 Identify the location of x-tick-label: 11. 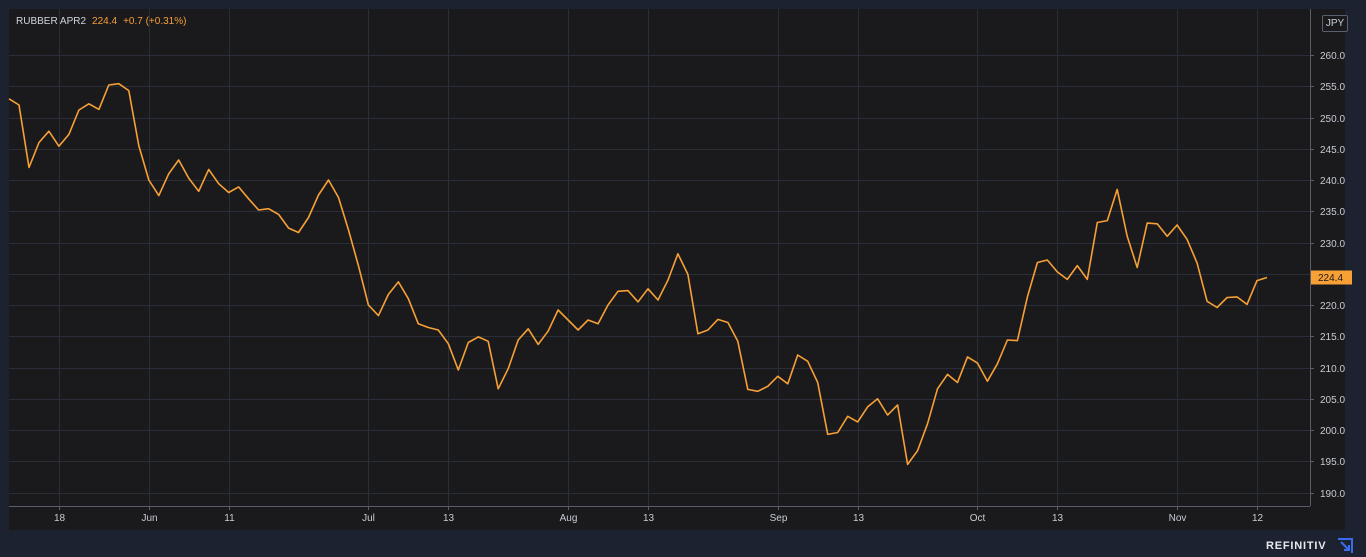
(229, 518).